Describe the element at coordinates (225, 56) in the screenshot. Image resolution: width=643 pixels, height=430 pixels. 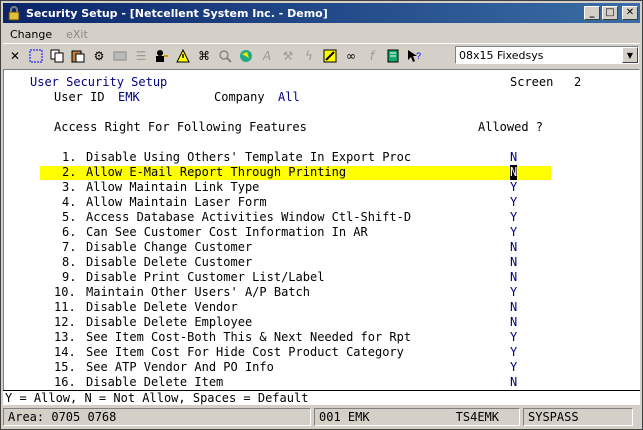
I see `search-icon` at that location.